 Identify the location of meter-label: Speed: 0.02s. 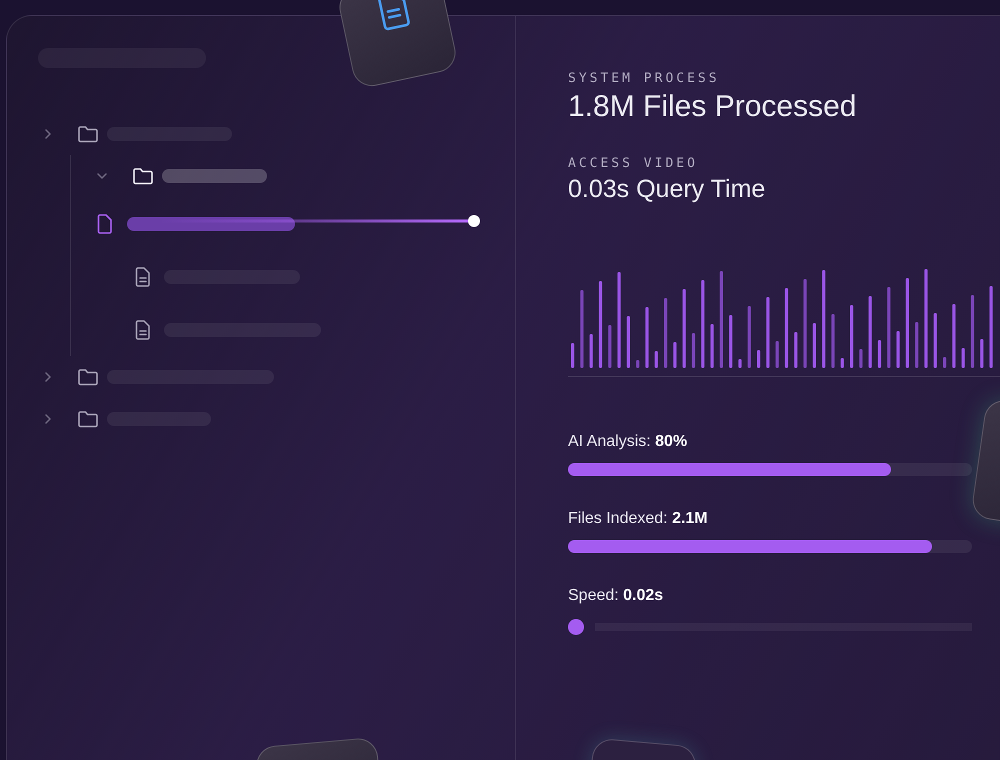
(616, 596).